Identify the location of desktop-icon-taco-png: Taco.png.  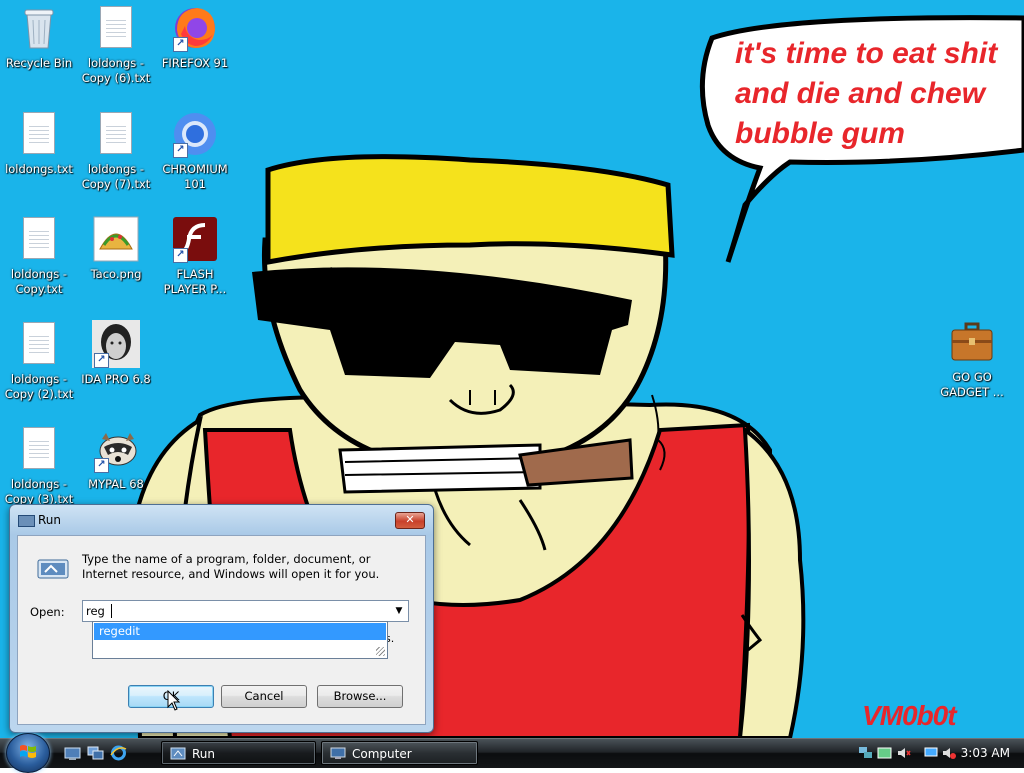
(116, 248).